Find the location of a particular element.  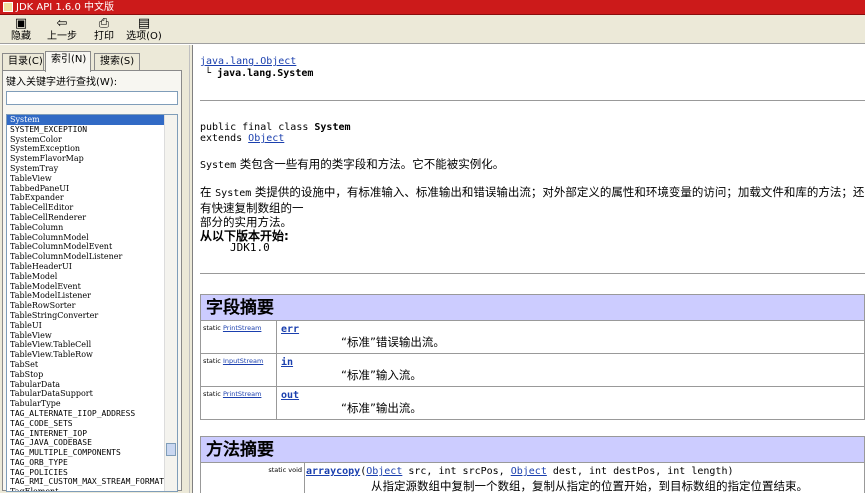

index-scrollbar is located at coordinates (170, 303).